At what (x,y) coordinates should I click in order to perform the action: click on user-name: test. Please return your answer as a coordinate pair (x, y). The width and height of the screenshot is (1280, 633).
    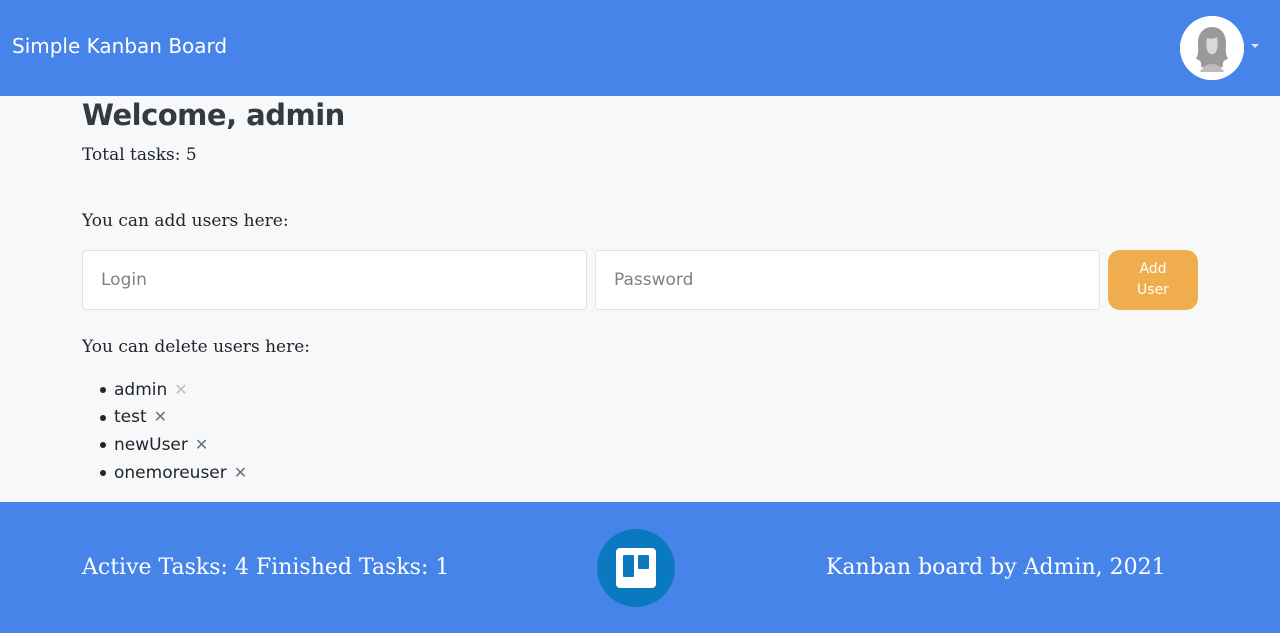
    Looking at the image, I should click on (130, 417).